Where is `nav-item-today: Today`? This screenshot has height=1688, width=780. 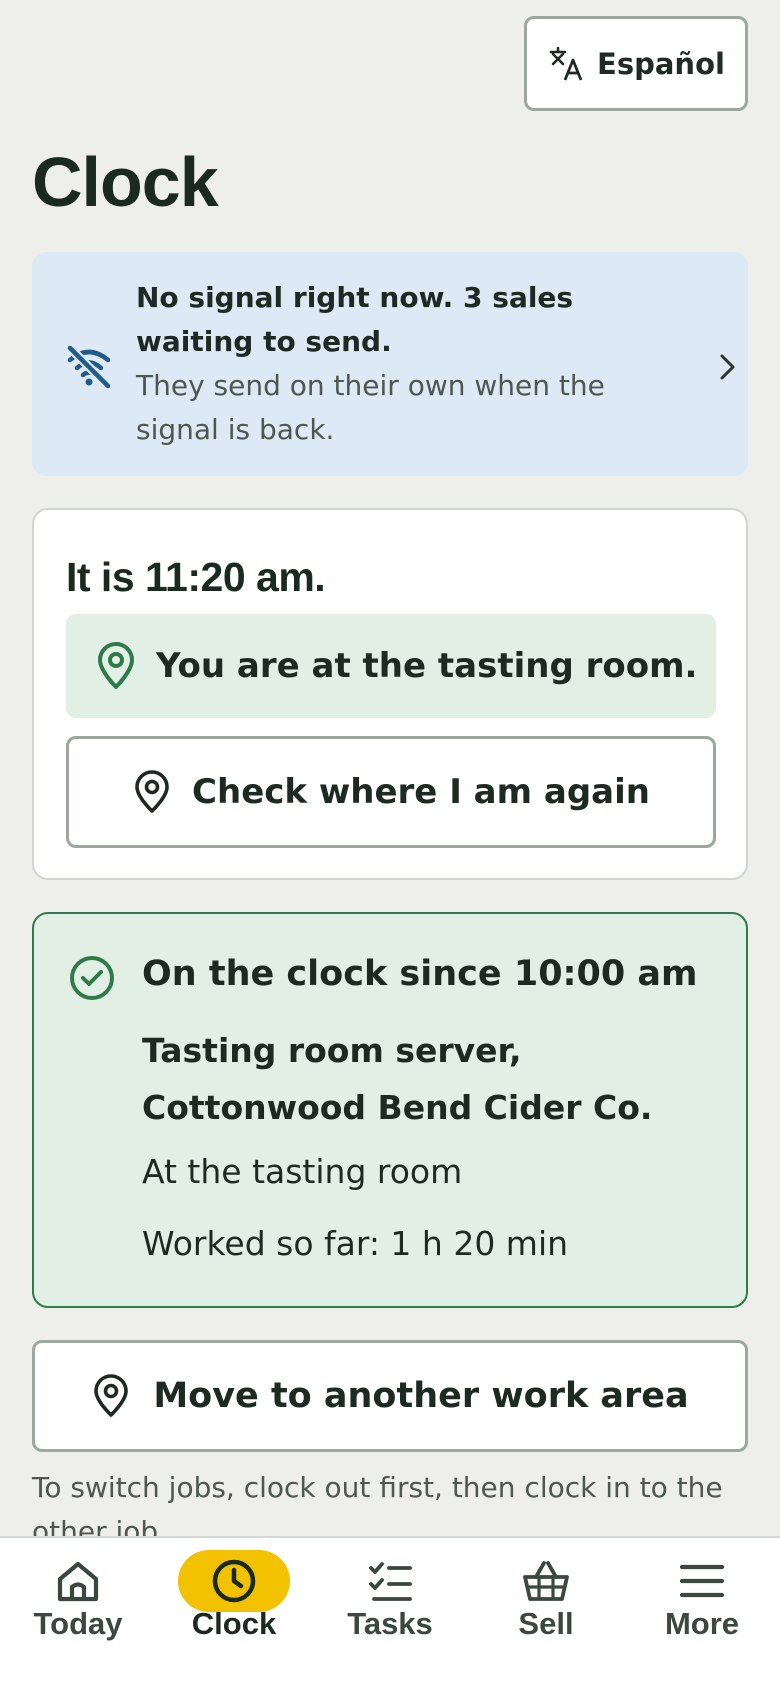
nav-item-today: Today is located at coordinates (78, 1613).